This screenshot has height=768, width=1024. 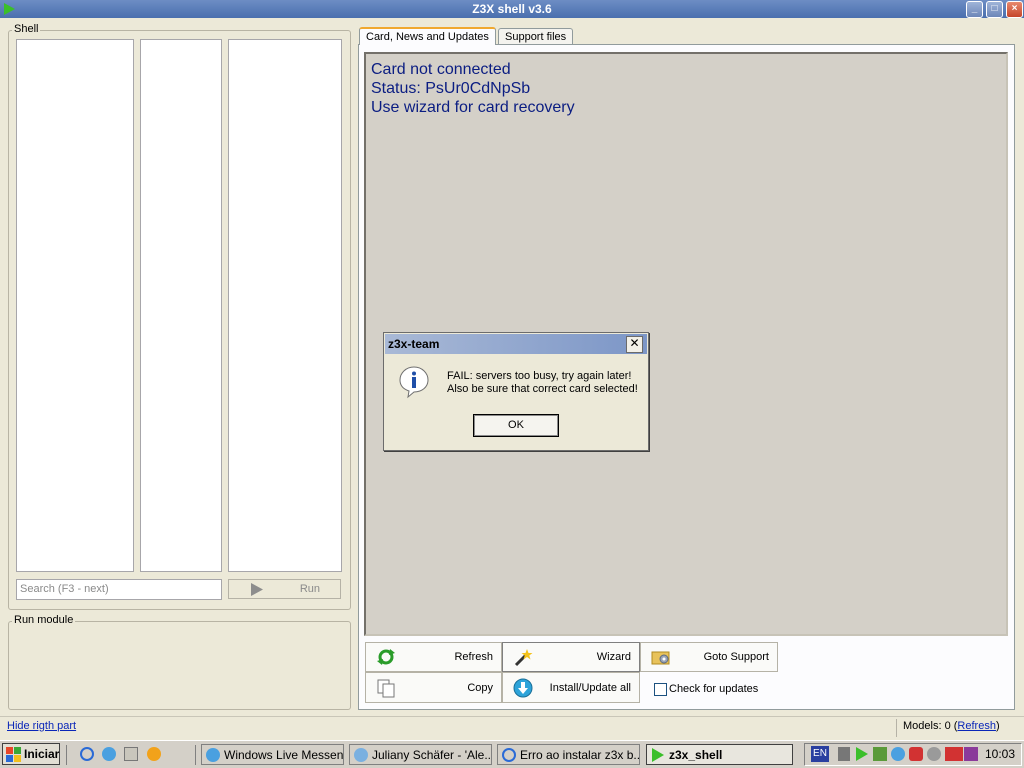 I want to click on run-label: Run, so click(x=309, y=589).